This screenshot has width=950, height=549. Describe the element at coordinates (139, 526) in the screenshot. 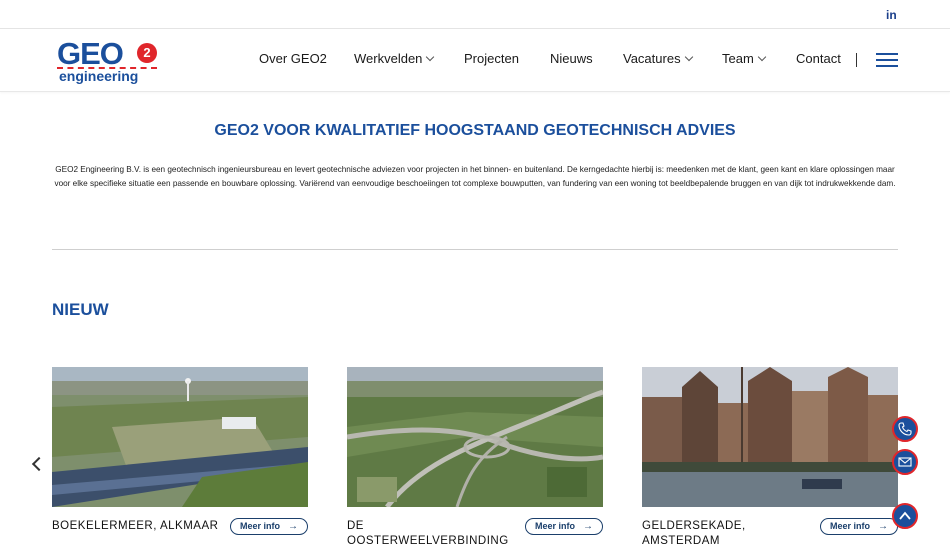

I see `news-card-title: BOEKELERMEER, ALKMAAR` at that location.